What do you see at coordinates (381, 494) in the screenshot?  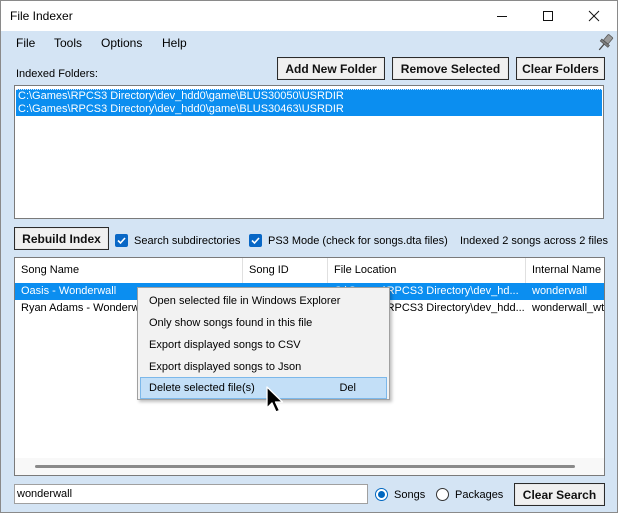 I see `songs-radio` at bounding box center [381, 494].